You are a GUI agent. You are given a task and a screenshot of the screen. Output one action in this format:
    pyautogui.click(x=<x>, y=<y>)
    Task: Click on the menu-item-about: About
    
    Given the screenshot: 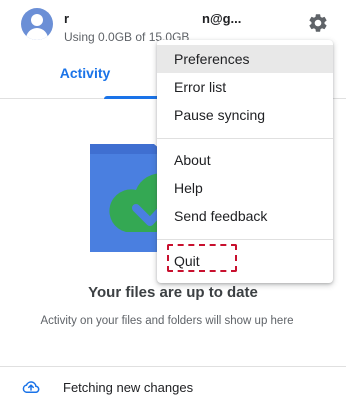 What is the action you would take?
    pyautogui.click(x=245, y=160)
    